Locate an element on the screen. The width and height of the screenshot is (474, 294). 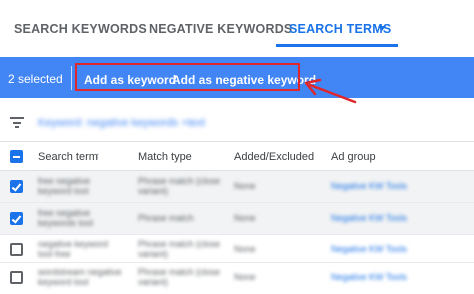
match-type-cell: Phrase match is located at coordinates (166, 218).